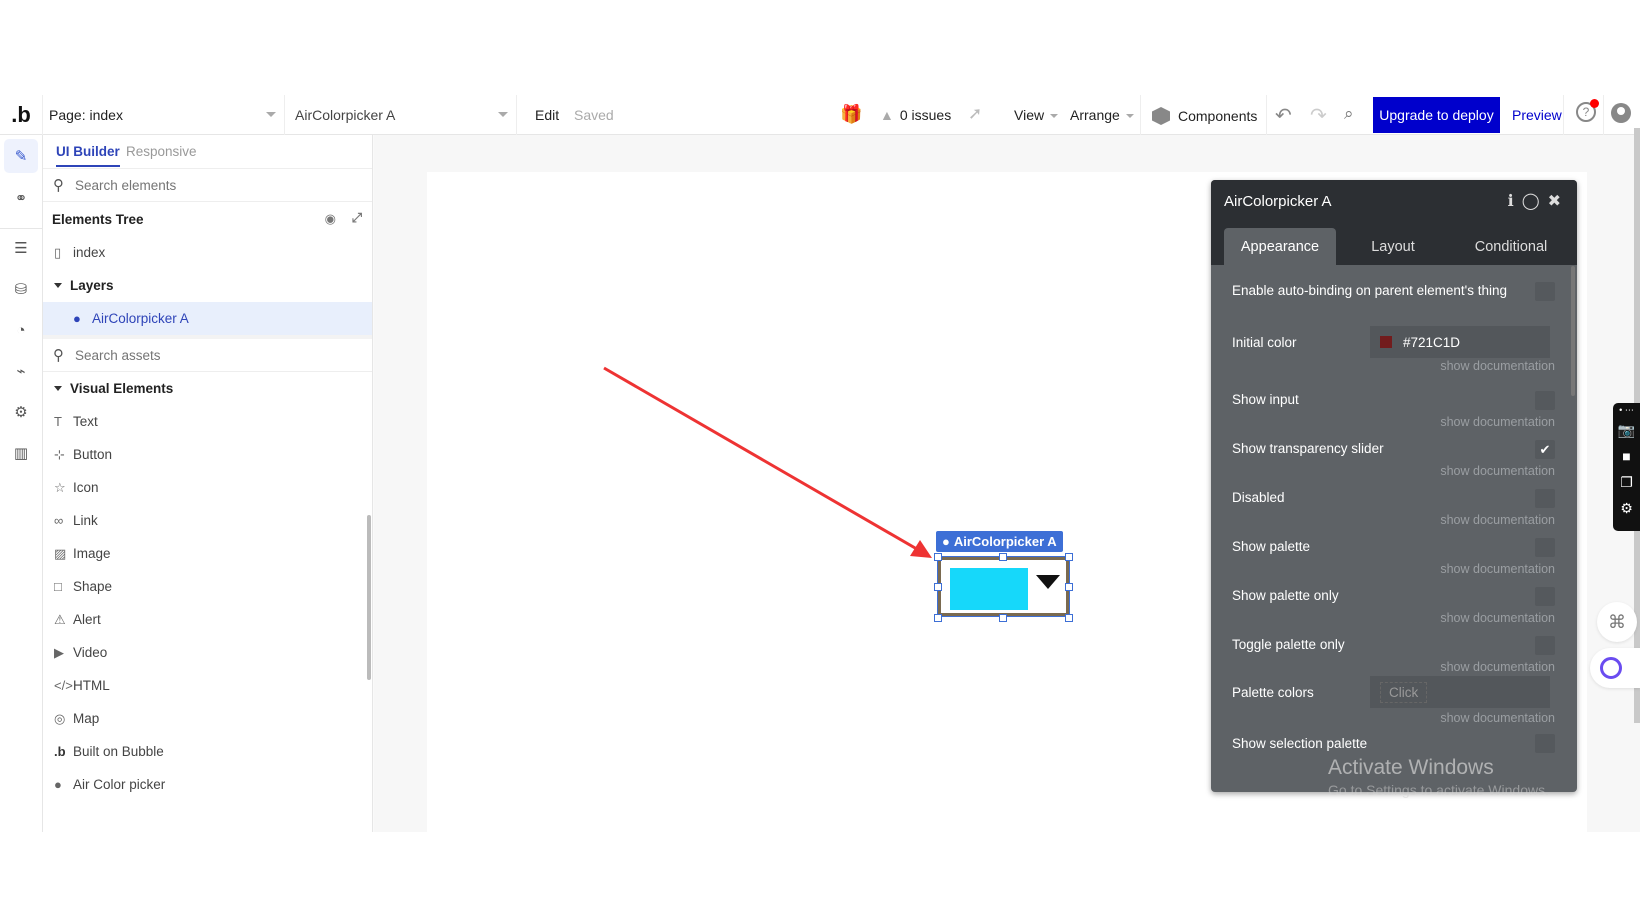  What do you see at coordinates (1404, 692) in the screenshot?
I see `palette-colors-click: Click` at bounding box center [1404, 692].